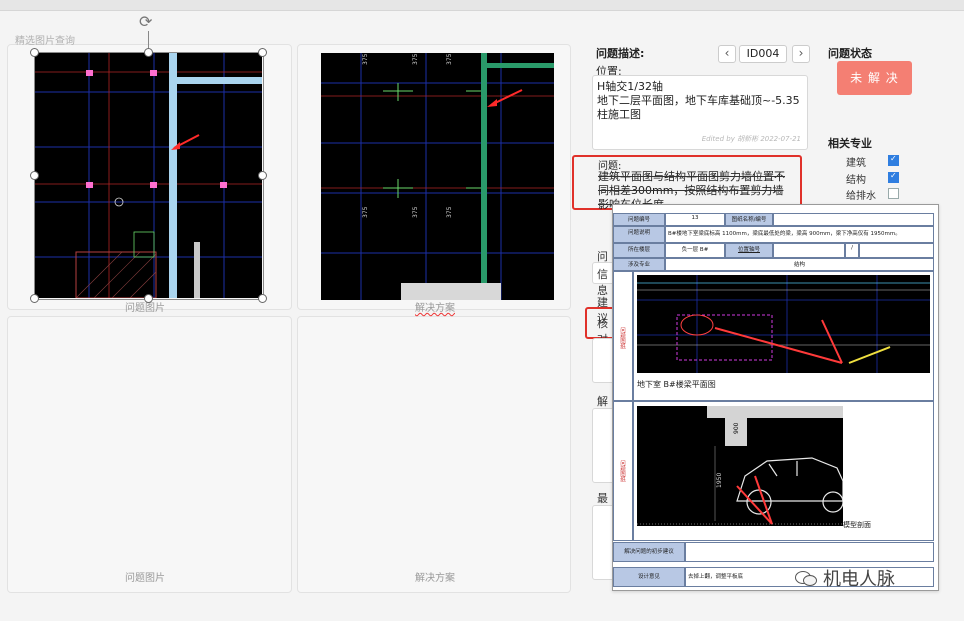 The width and height of the screenshot is (964, 621). What do you see at coordinates (893, 193) in the screenshot?
I see `discipline-plumbing-checkbox` at bounding box center [893, 193].